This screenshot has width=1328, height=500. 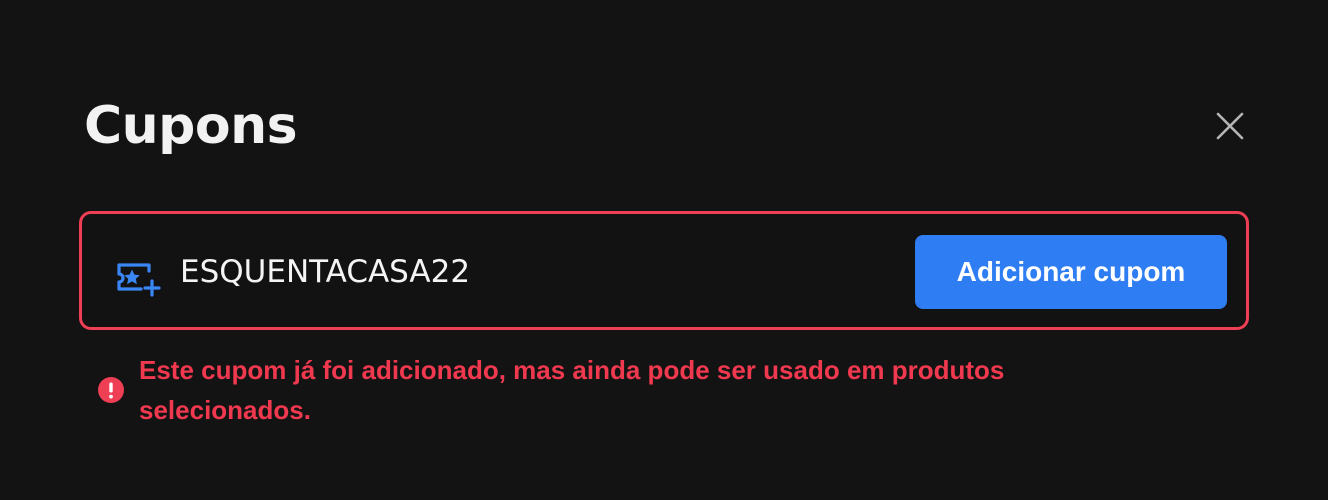 I want to click on close-button, so click(x=1230, y=126).